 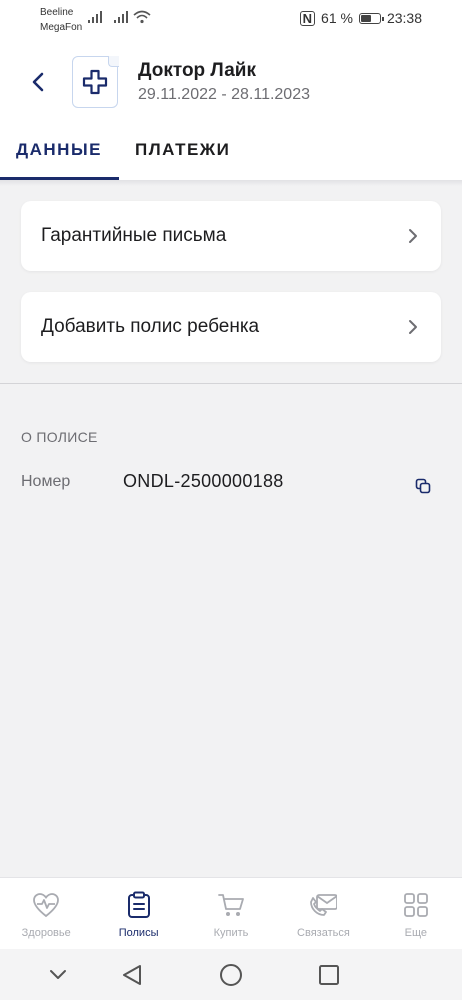 I want to click on nav-buy: Купить, so click(x=231, y=913).